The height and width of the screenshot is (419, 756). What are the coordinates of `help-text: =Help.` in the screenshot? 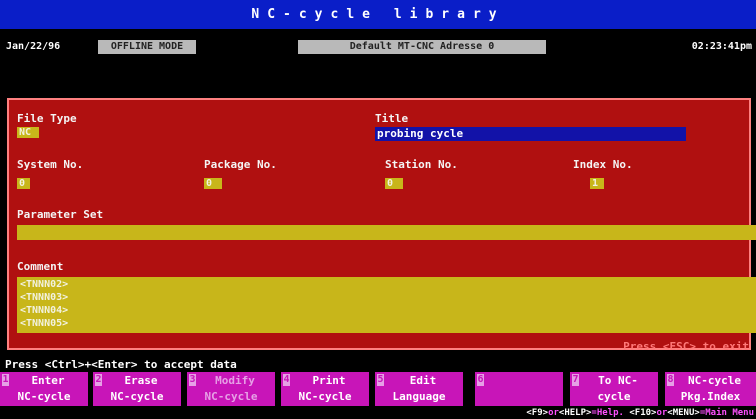 It's located at (607, 413).